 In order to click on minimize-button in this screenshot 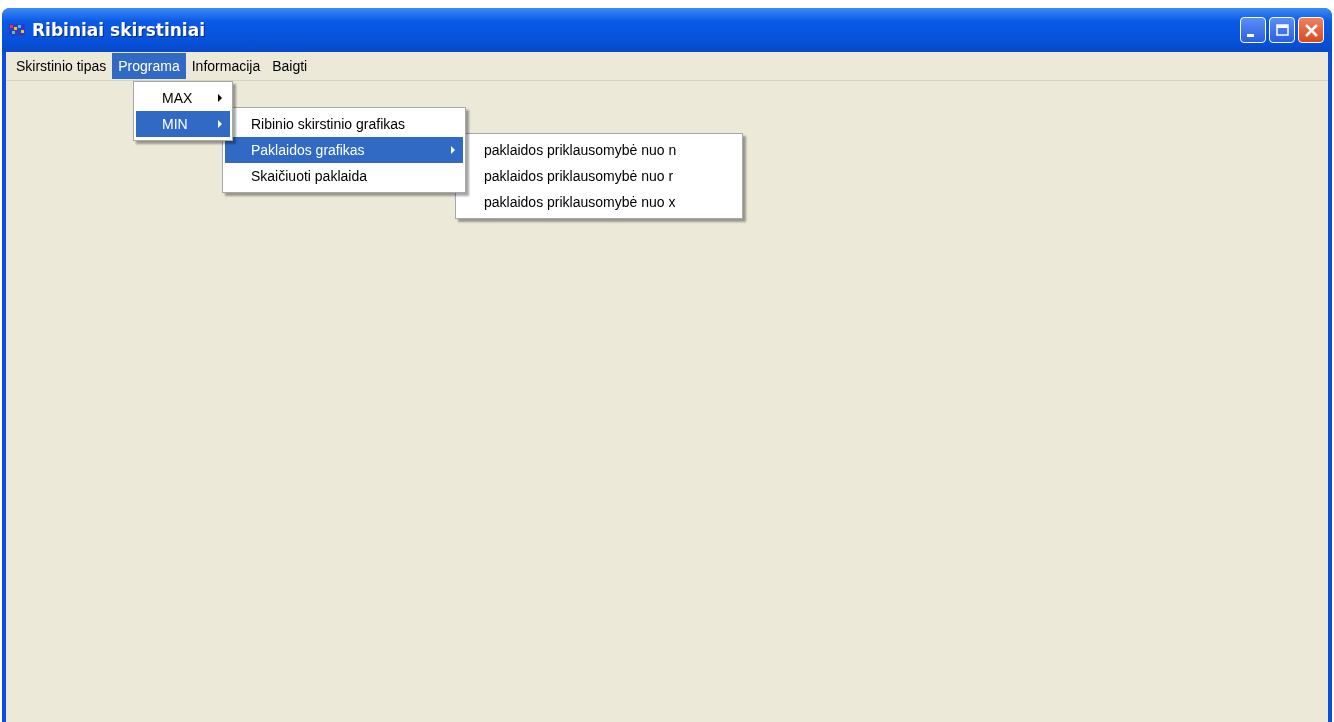, I will do `click(1253, 30)`.